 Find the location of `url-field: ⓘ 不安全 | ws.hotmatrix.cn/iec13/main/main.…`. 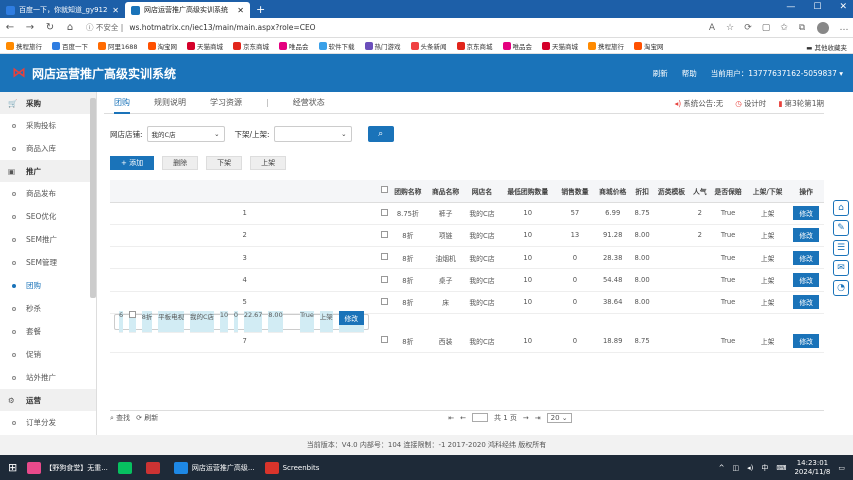

url-field: ⓘ 不安全 | ws.hotmatrix.cn/iec13/main/main.… is located at coordinates (394, 27).